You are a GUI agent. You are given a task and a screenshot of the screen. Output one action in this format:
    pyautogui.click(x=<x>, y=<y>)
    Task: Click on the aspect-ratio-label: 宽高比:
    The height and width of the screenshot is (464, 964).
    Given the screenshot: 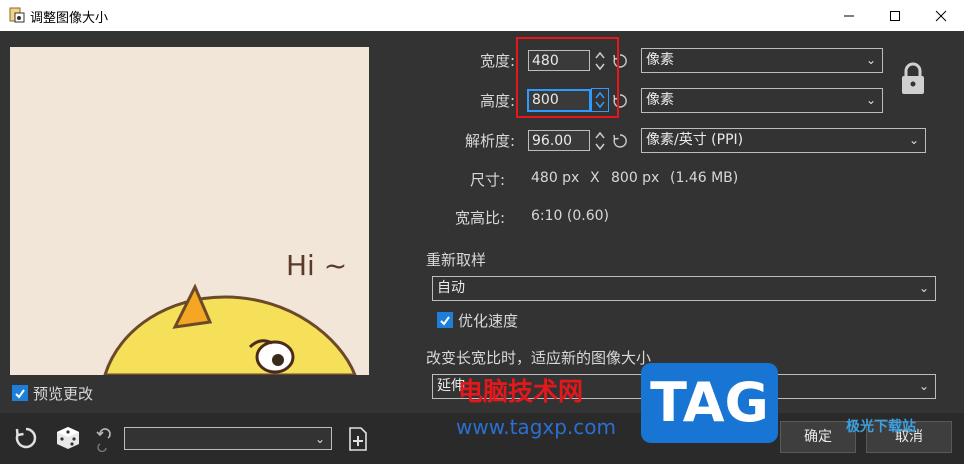 What is the action you would take?
    pyautogui.click(x=479, y=218)
    